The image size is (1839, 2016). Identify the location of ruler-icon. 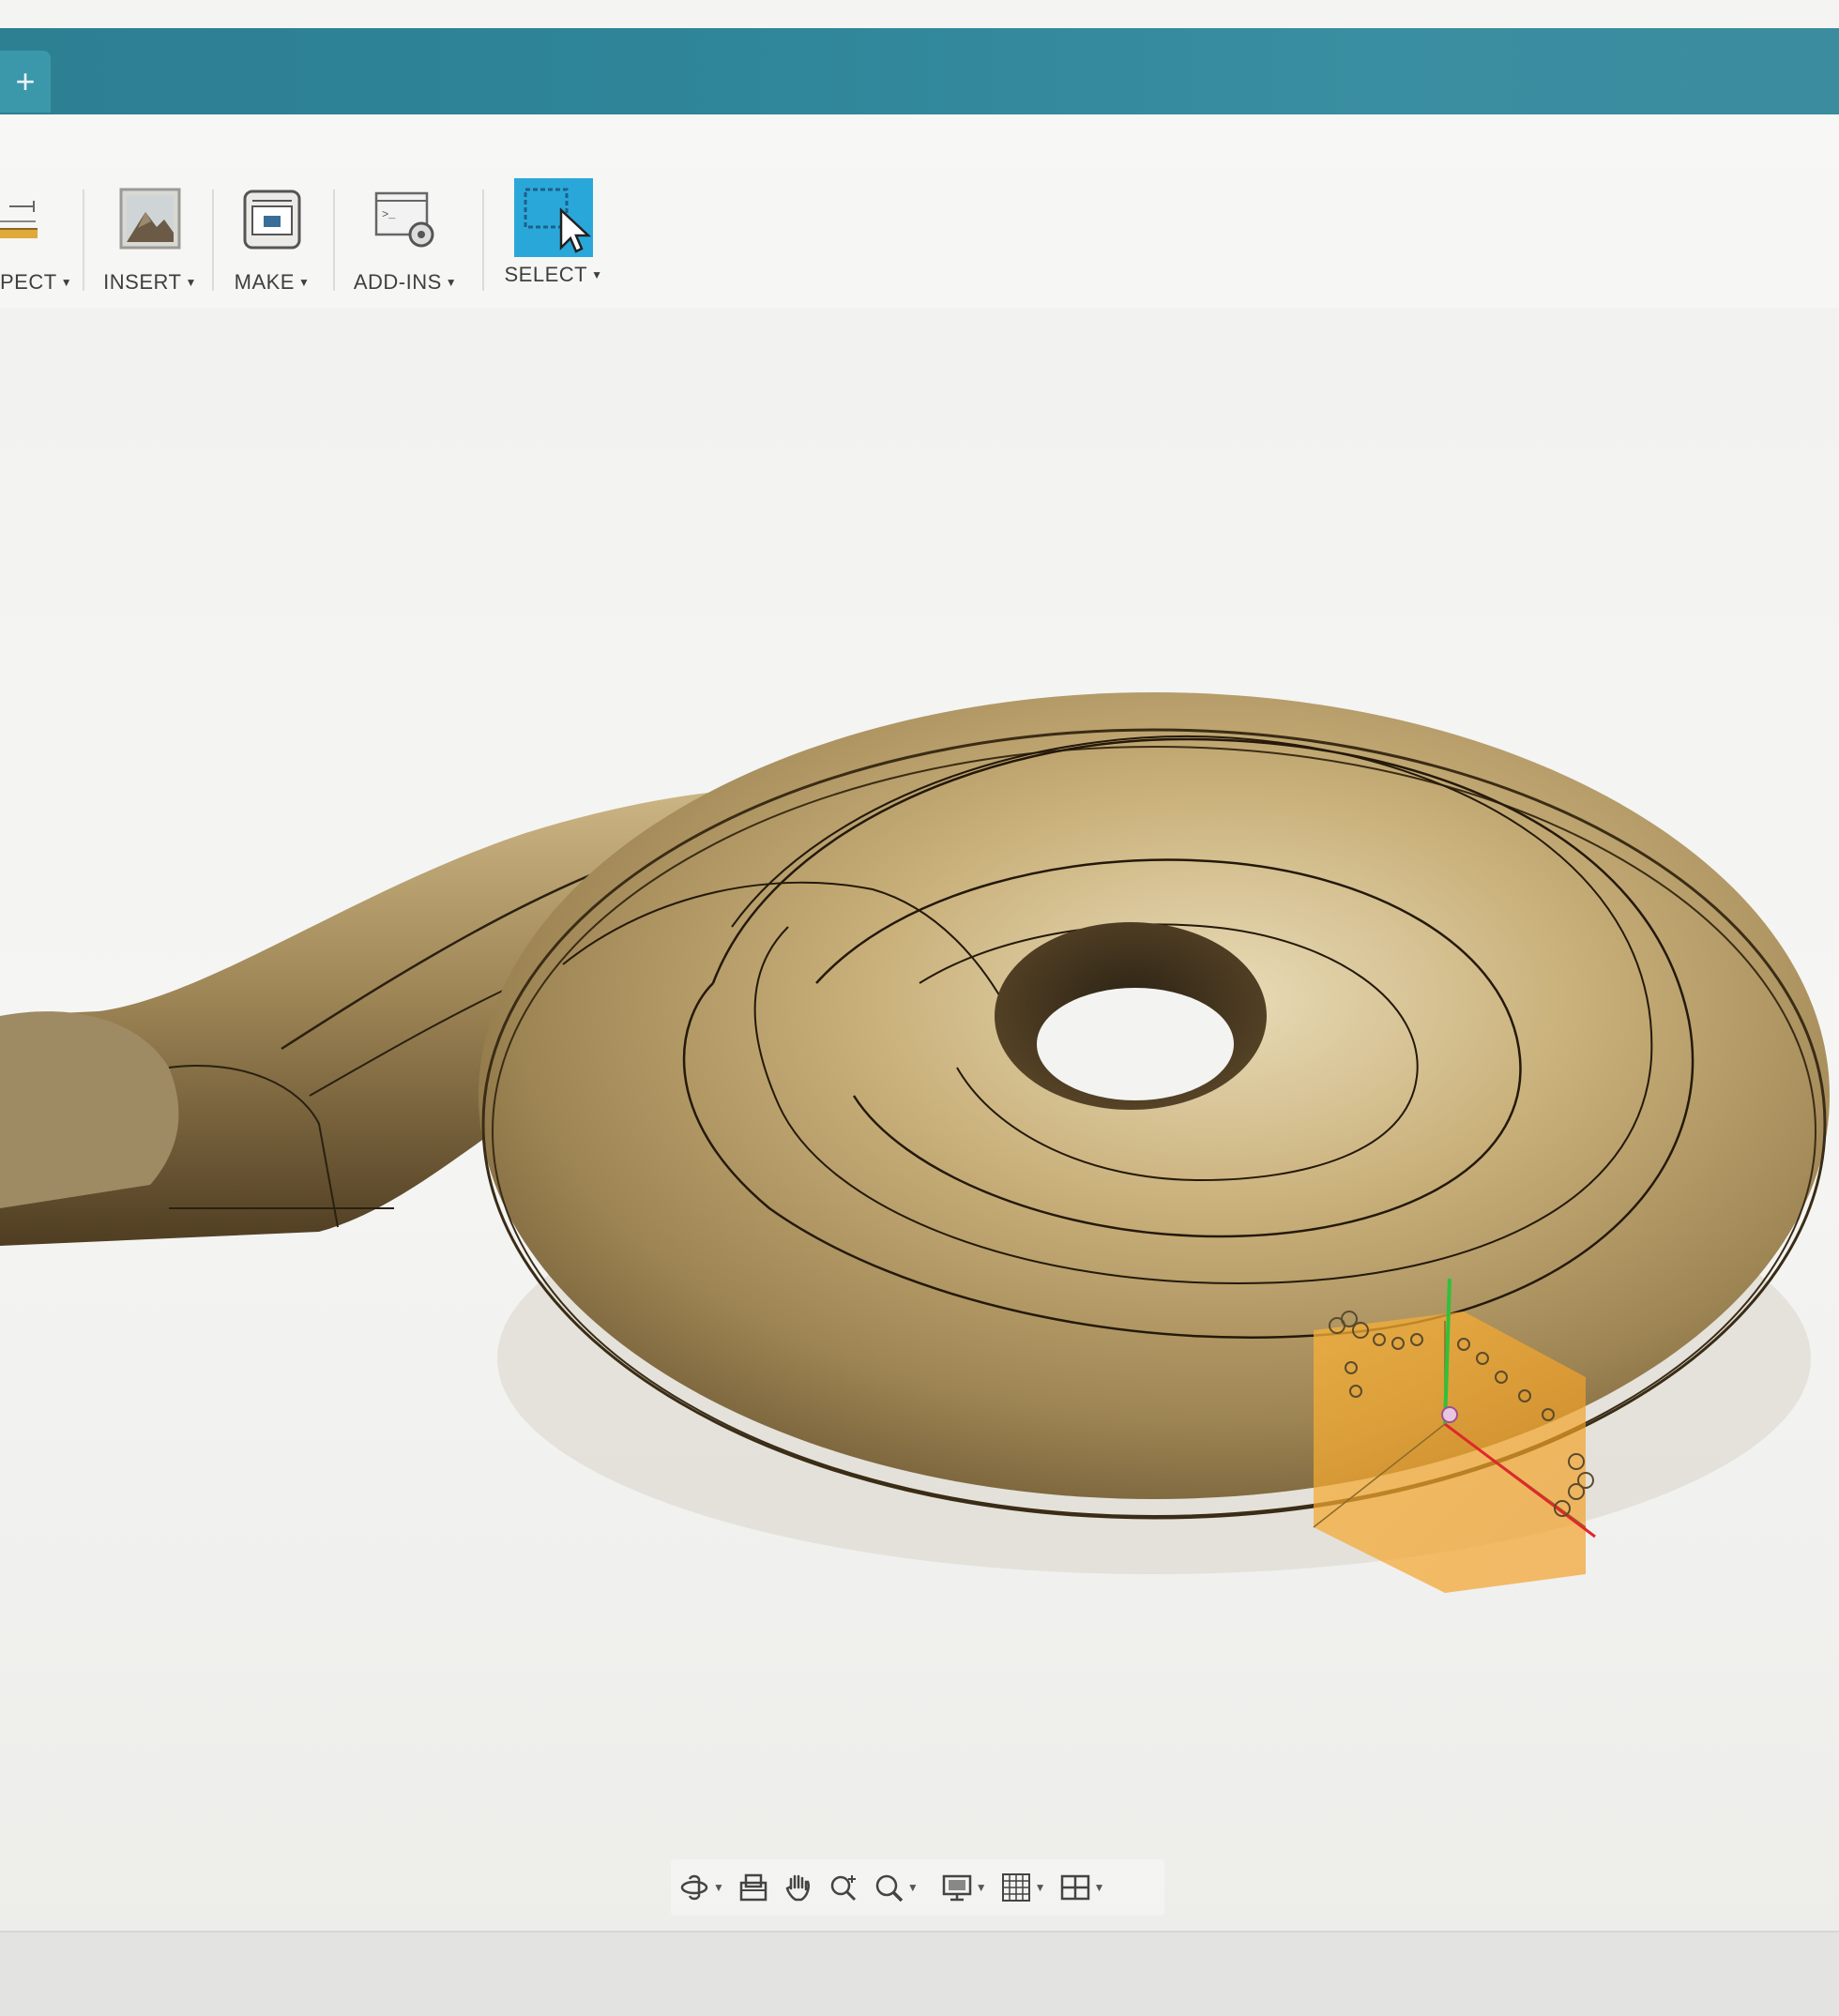
(33, 218).